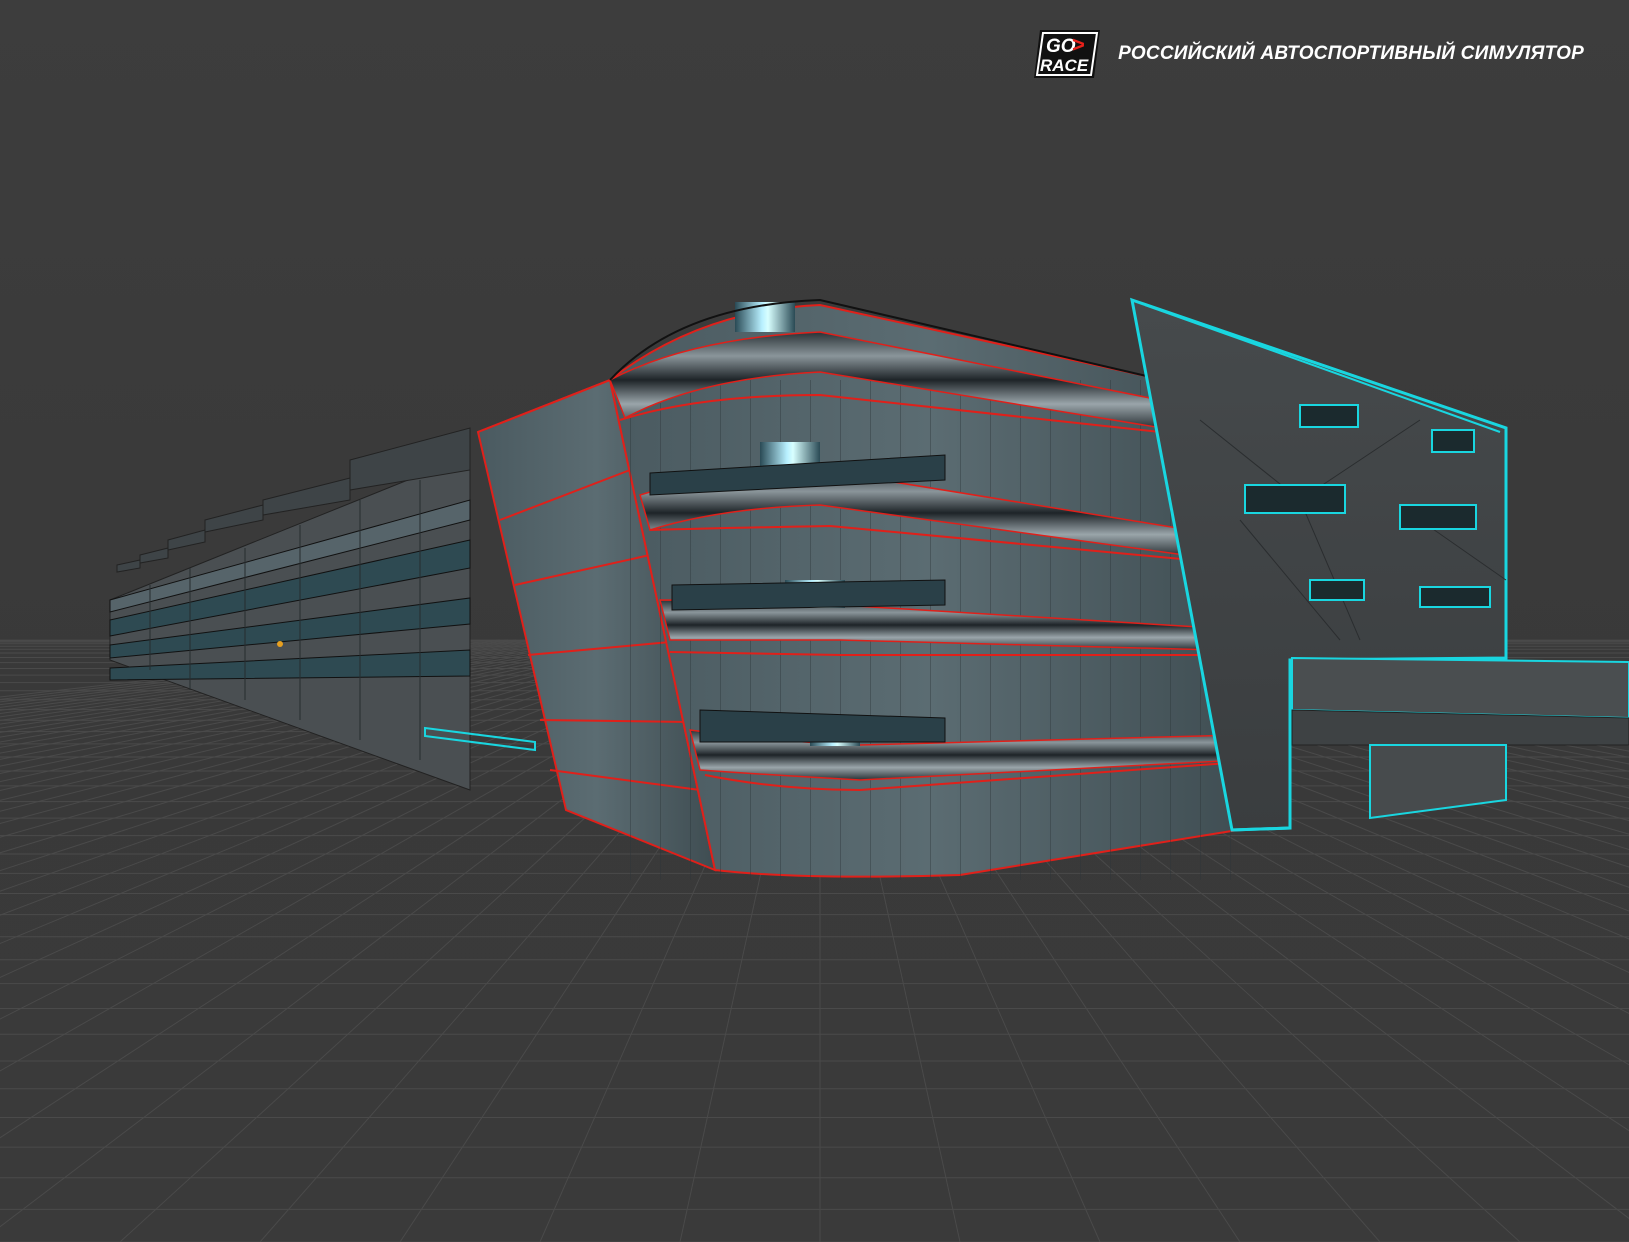 This screenshot has width=1629, height=1242. Describe the element at coordinates (1064, 65) in the screenshot. I see `logo-race-text: RACE` at that location.